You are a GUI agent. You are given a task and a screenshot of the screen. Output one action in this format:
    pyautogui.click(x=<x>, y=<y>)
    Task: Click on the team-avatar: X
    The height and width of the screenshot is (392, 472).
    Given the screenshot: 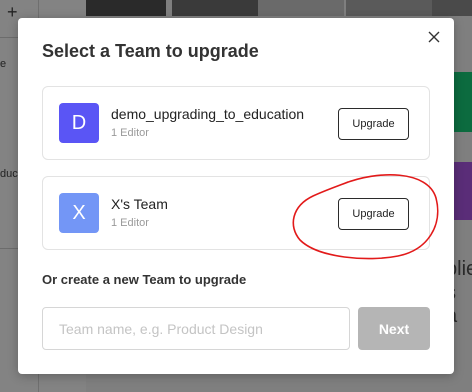 What is the action you would take?
    pyautogui.click(x=79, y=213)
    